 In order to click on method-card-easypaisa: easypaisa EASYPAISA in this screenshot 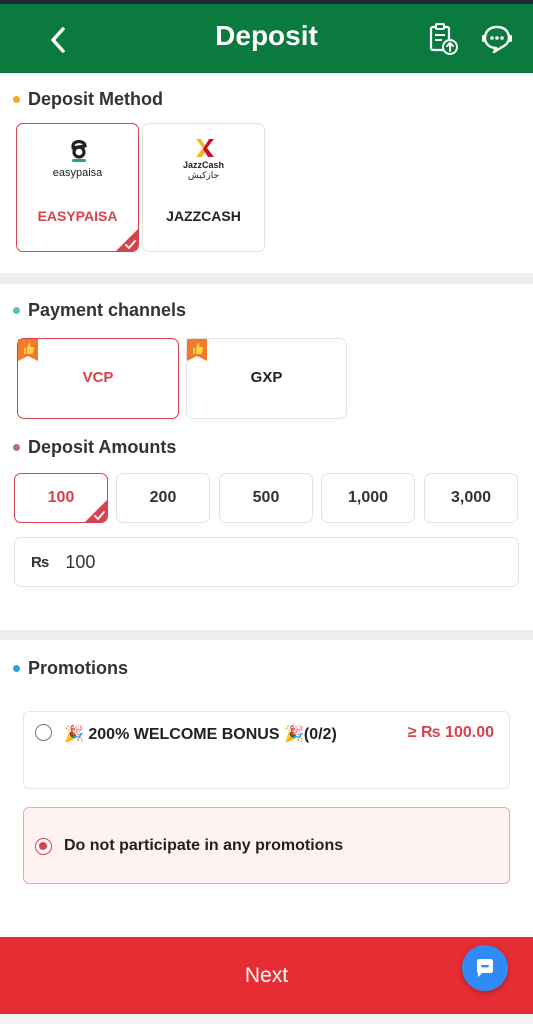, I will do `click(77, 187)`.